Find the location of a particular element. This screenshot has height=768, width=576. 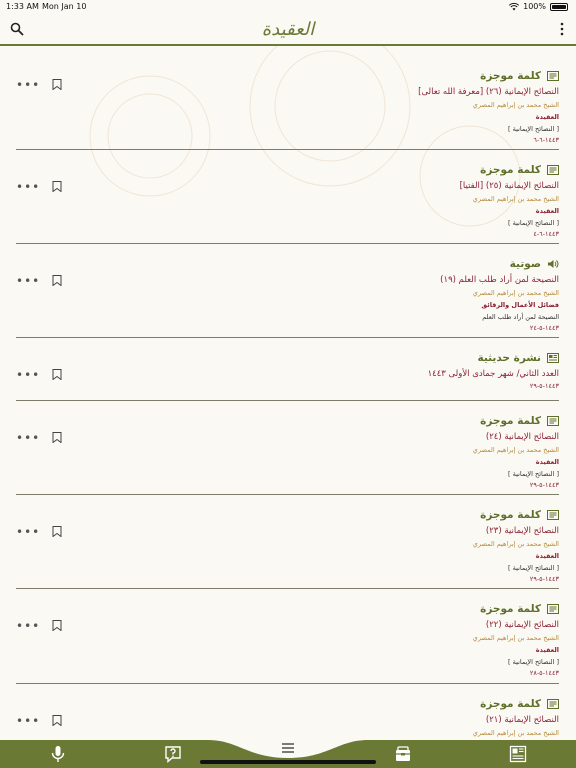

status-date: Mon Jan 10 is located at coordinates (64, 6).